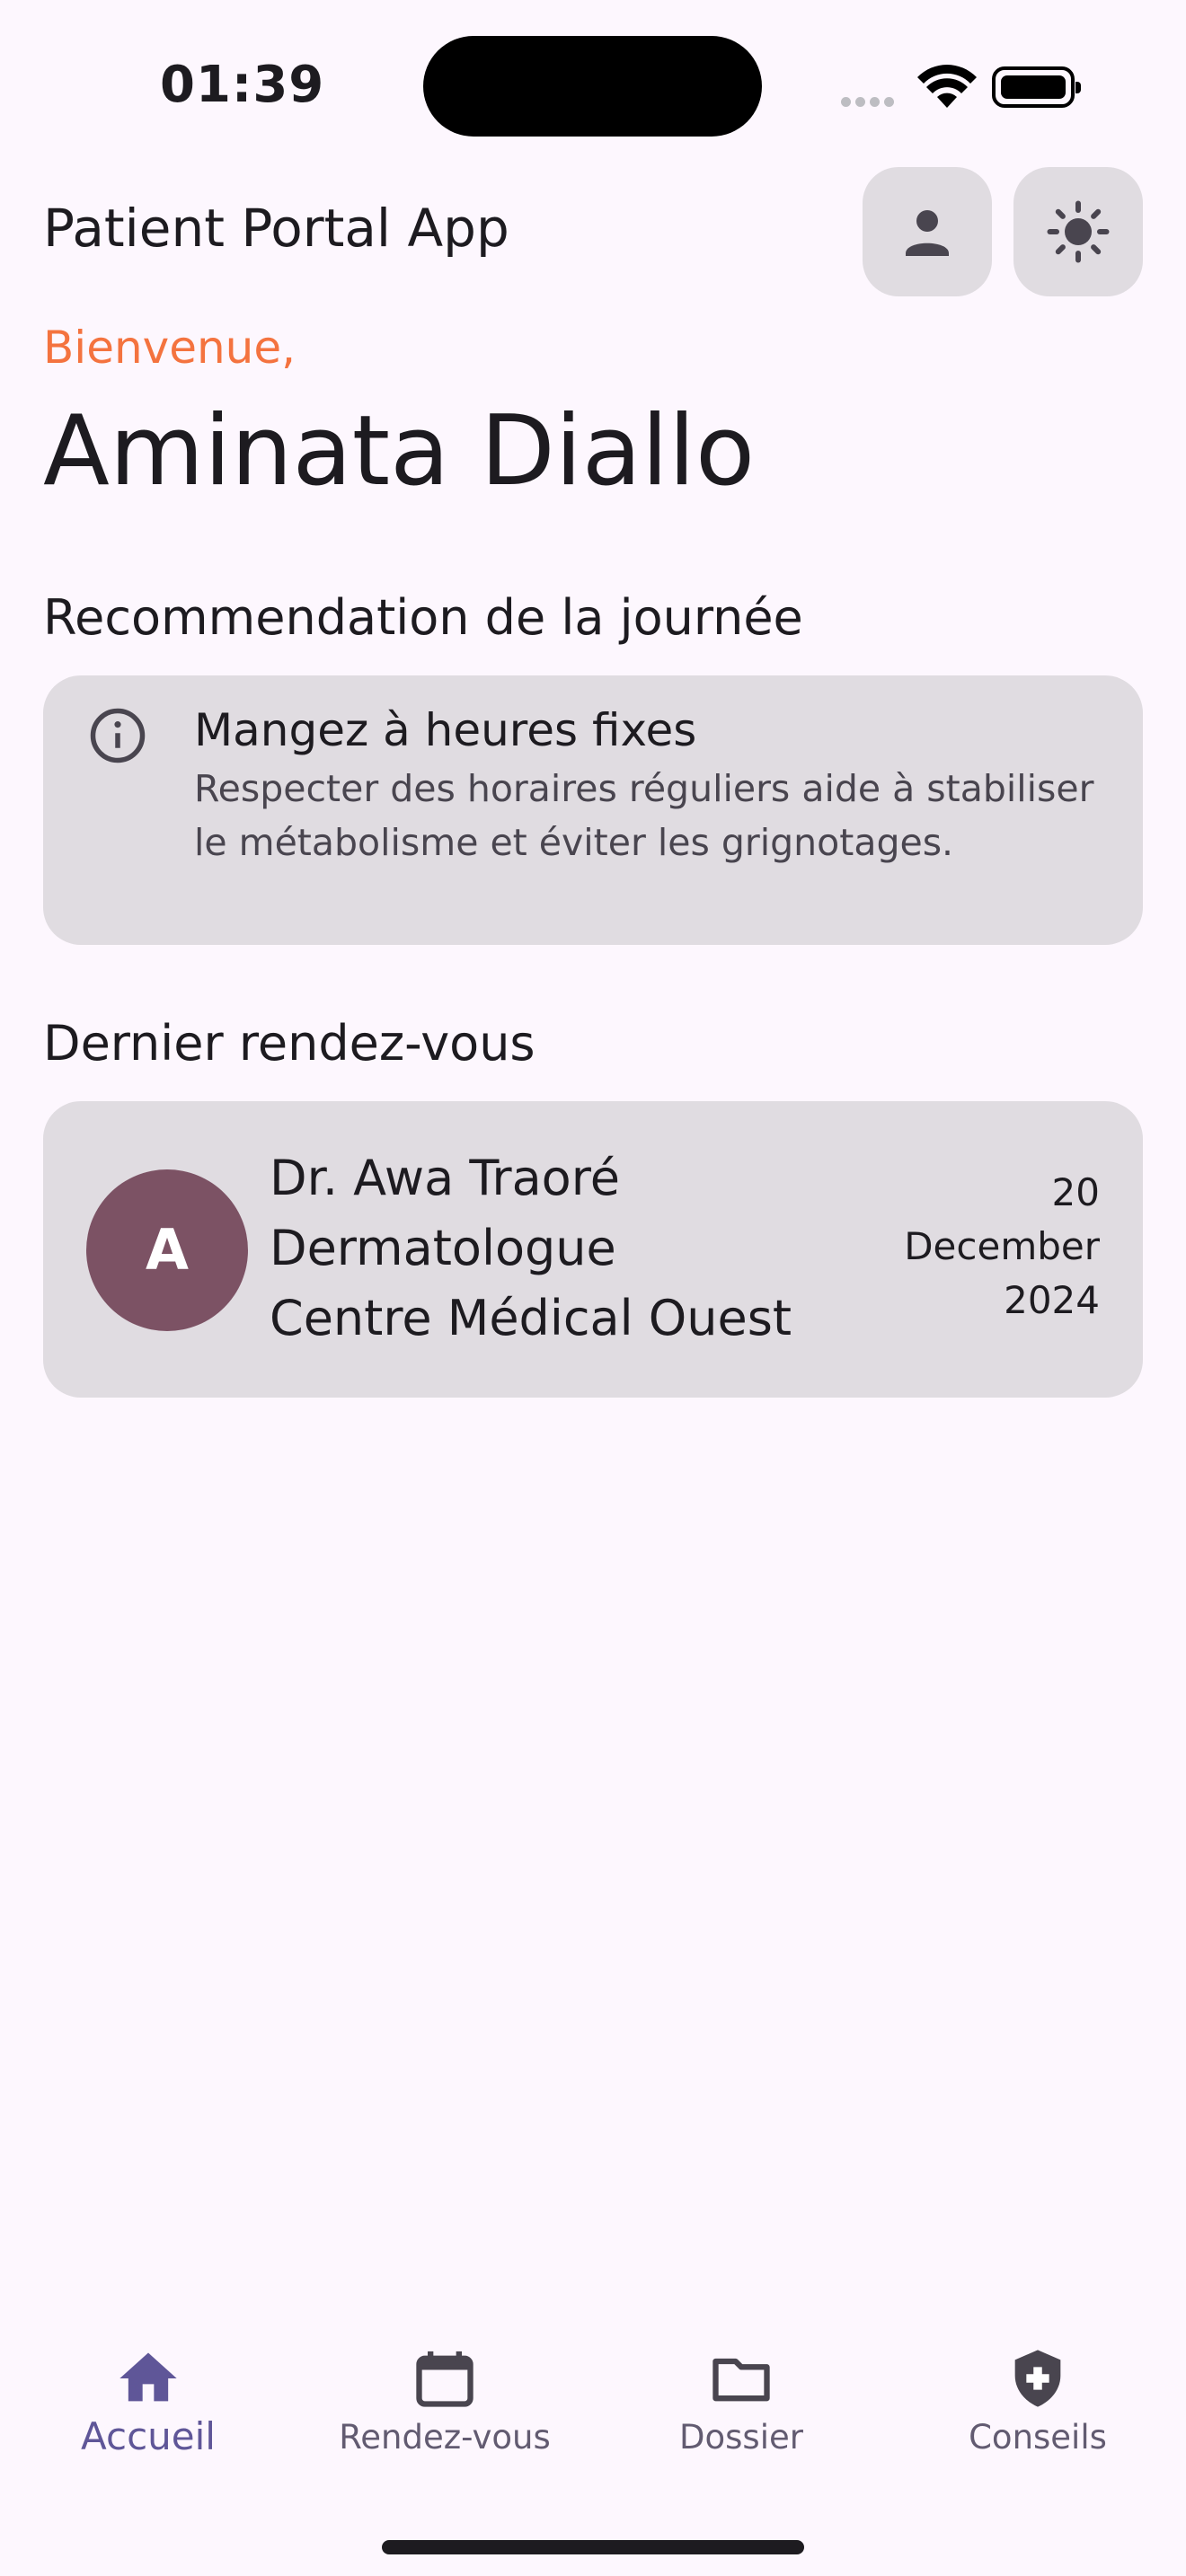 The height and width of the screenshot is (2576, 1186). What do you see at coordinates (1052, 1300) in the screenshot?
I see `date-year: 2024` at bounding box center [1052, 1300].